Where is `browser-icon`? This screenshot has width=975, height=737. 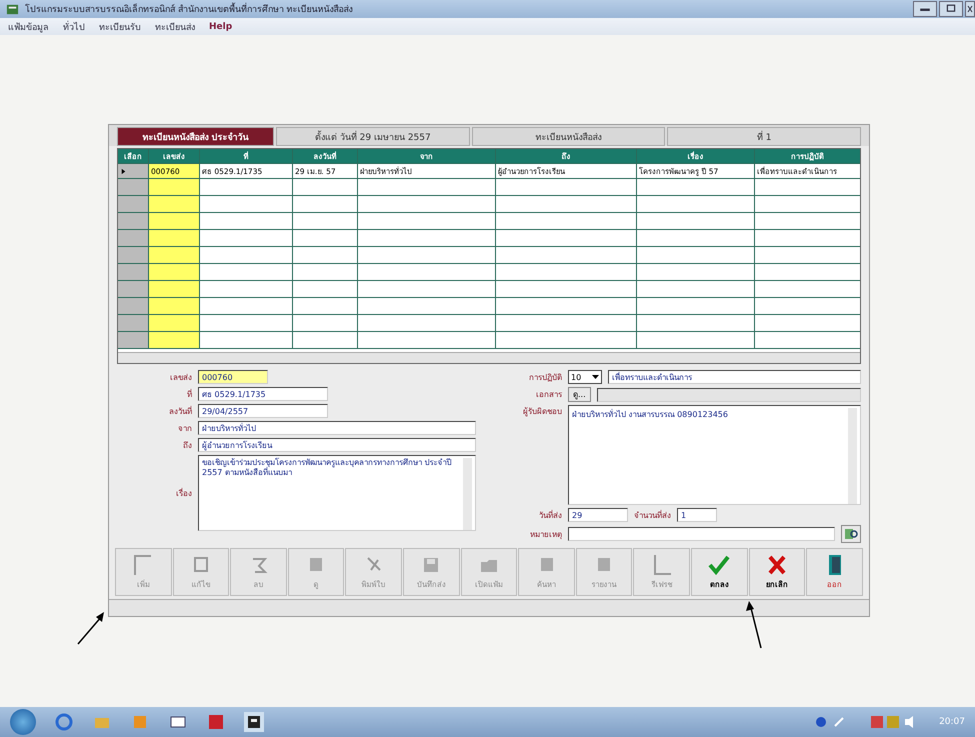 browser-icon is located at coordinates (64, 722).